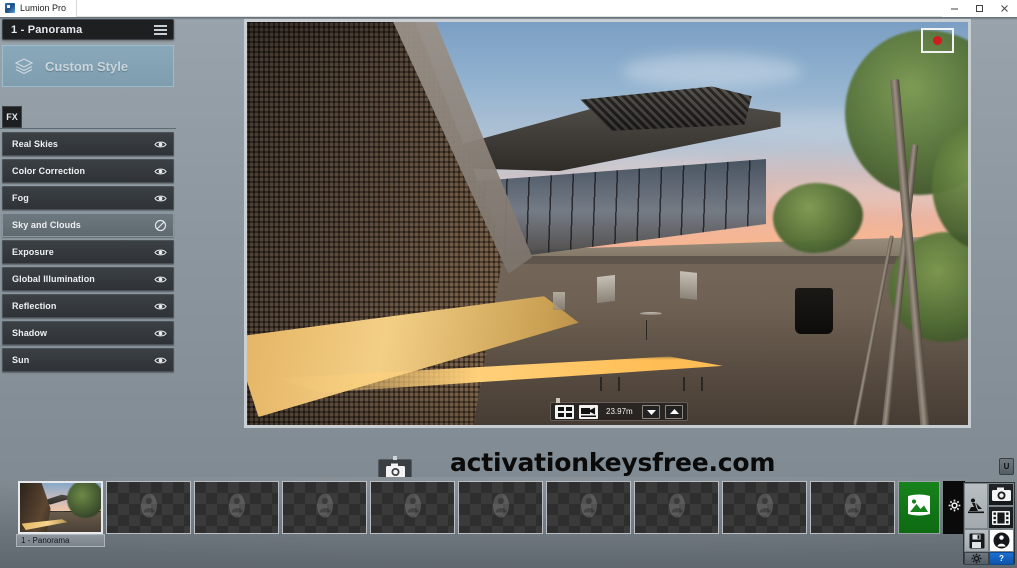  I want to click on record-frame-icon, so click(937, 40).